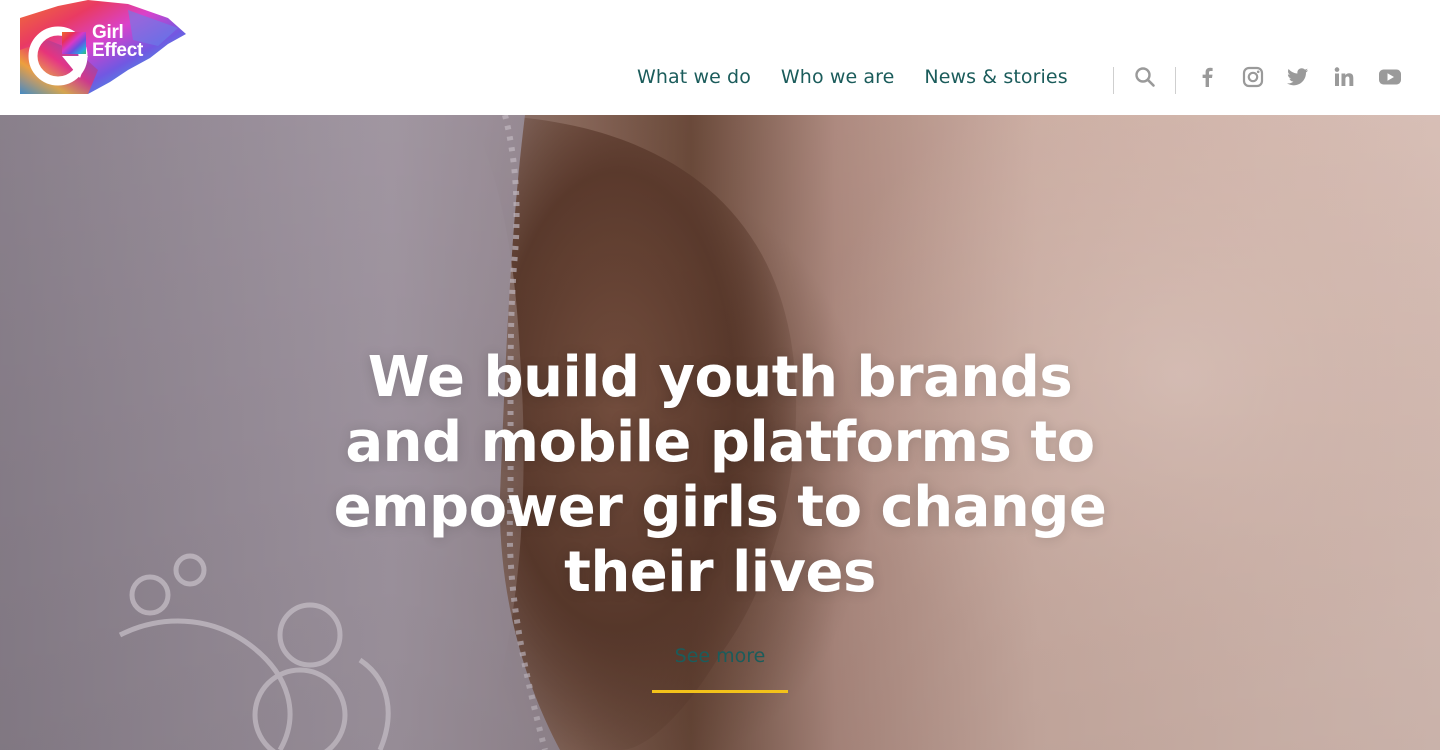 The width and height of the screenshot is (1440, 750). I want to click on main-nav: What we do Who we are News & stories, so click(852, 77).